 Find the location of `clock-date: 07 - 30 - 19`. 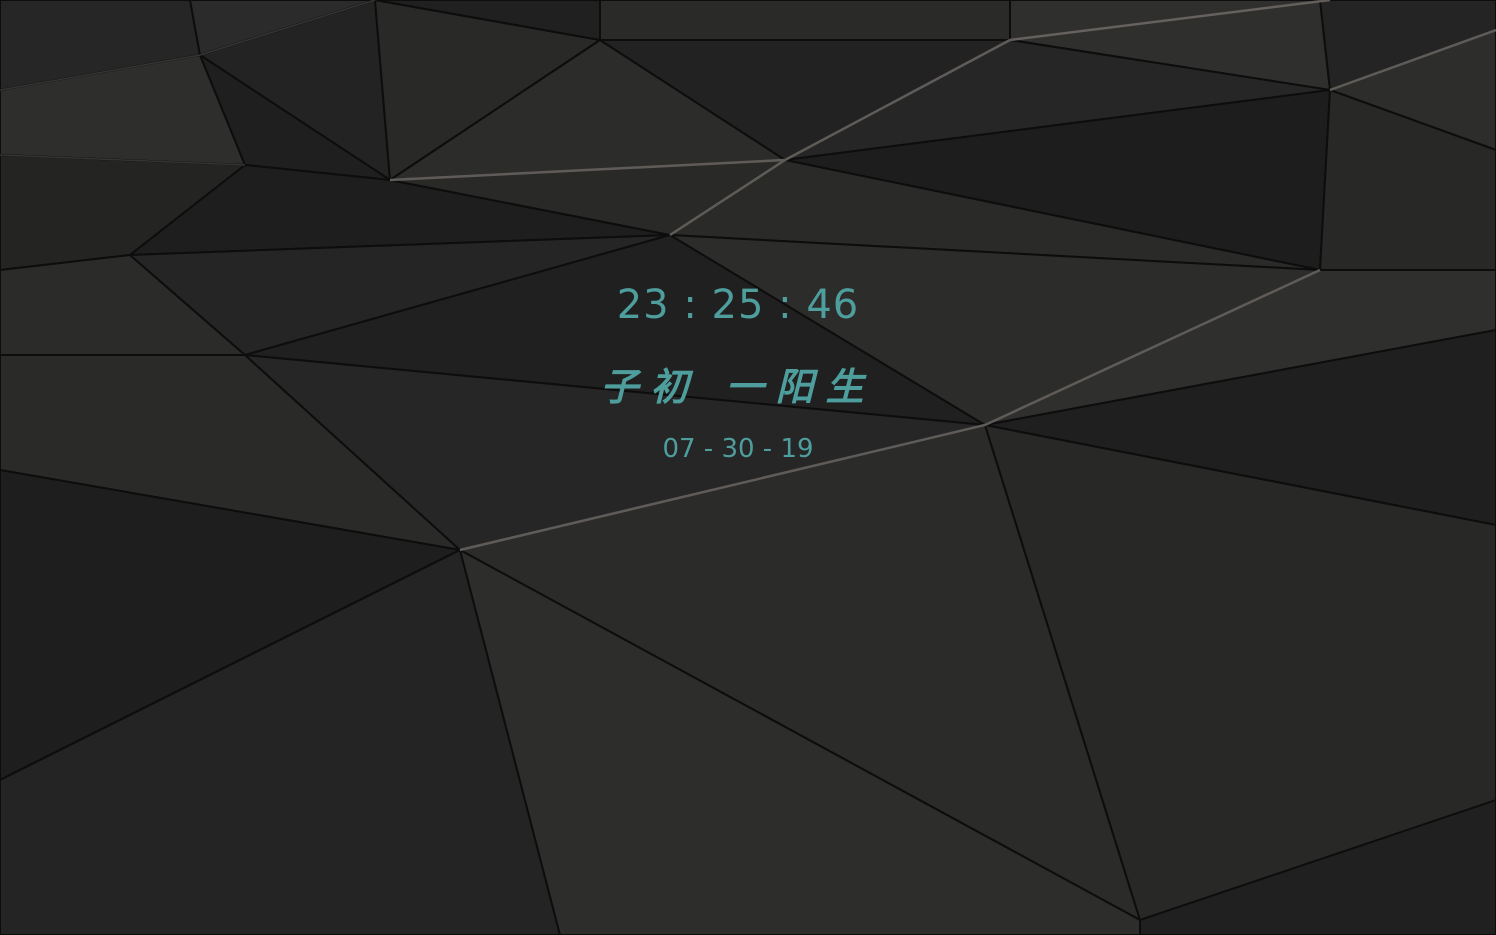

clock-date: 07 - 30 - 19 is located at coordinates (738, 449).